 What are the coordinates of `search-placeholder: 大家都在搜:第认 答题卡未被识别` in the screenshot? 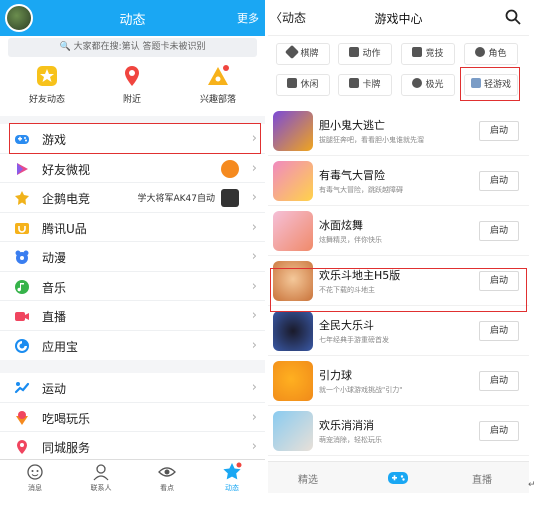 It's located at (139, 47).